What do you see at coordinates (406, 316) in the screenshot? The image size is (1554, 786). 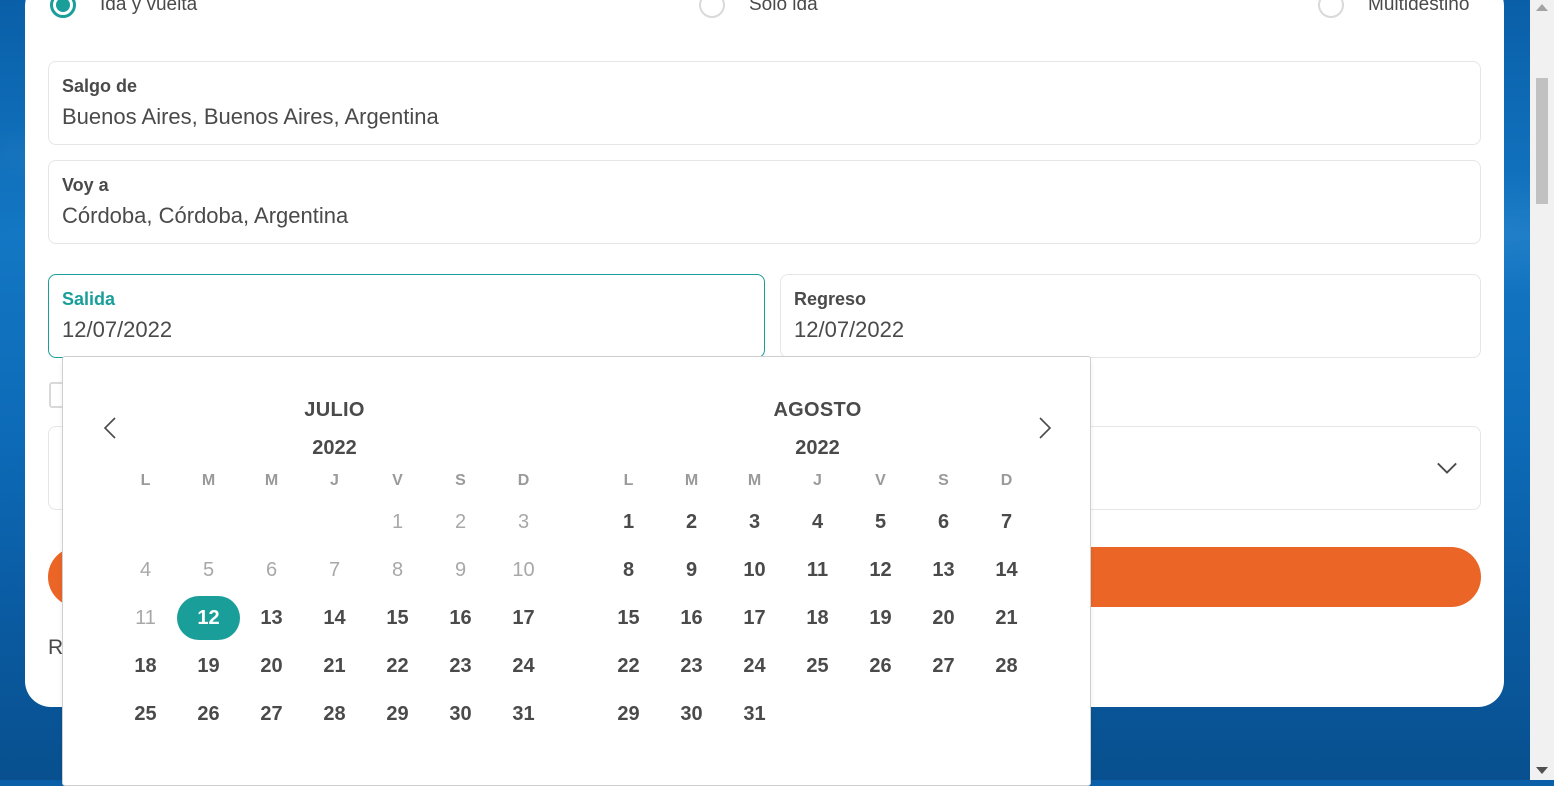 I see `departure-date-field: Salida 12/07/2022` at bounding box center [406, 316].